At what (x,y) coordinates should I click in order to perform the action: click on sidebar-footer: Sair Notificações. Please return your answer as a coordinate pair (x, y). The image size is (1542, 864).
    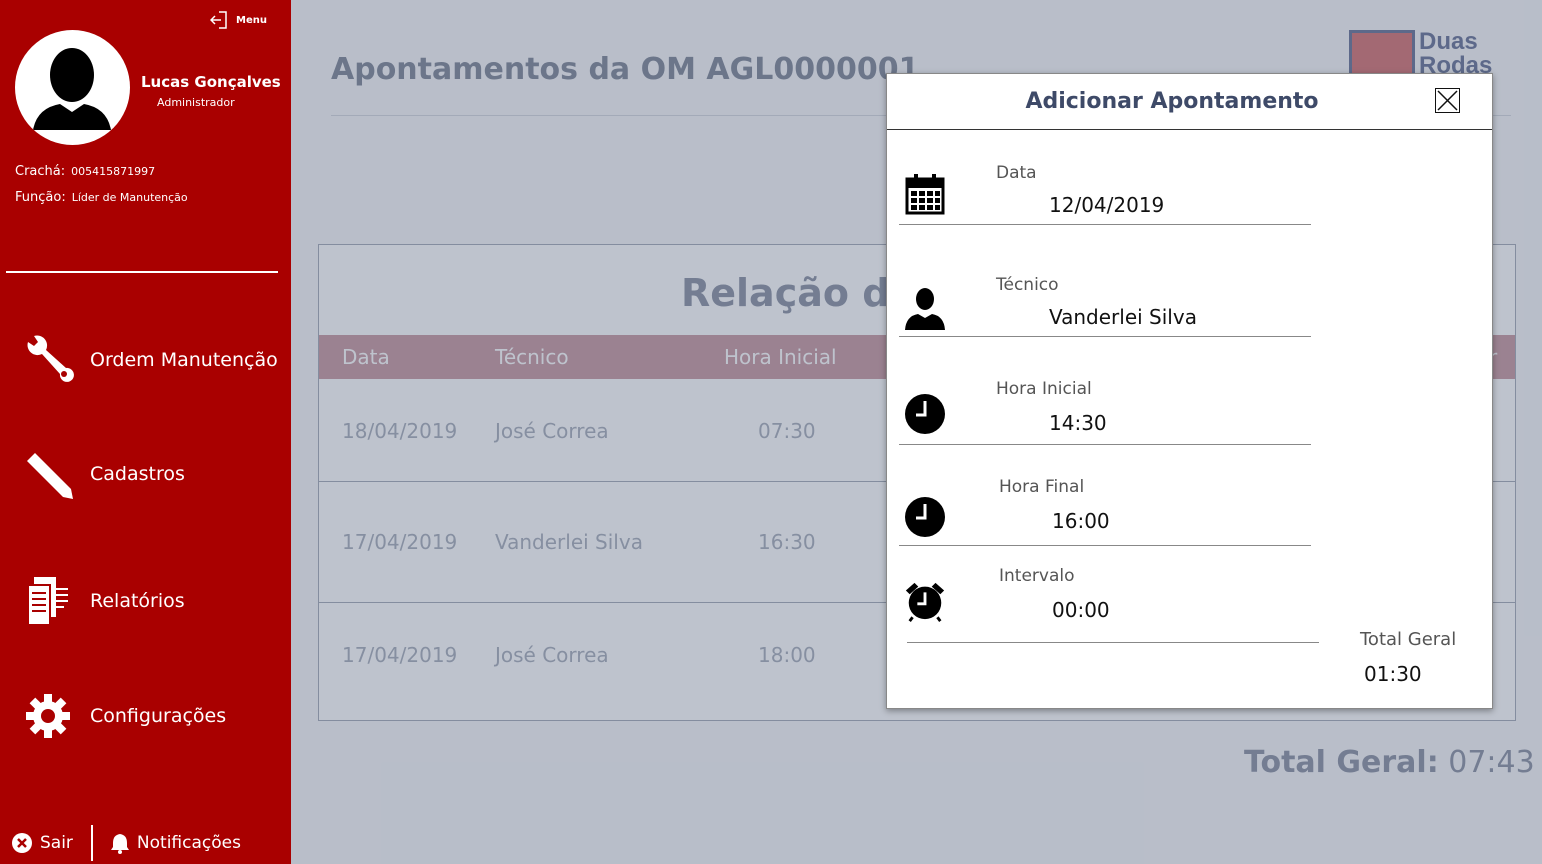
    Looking at the image, I should click on (145, 843).